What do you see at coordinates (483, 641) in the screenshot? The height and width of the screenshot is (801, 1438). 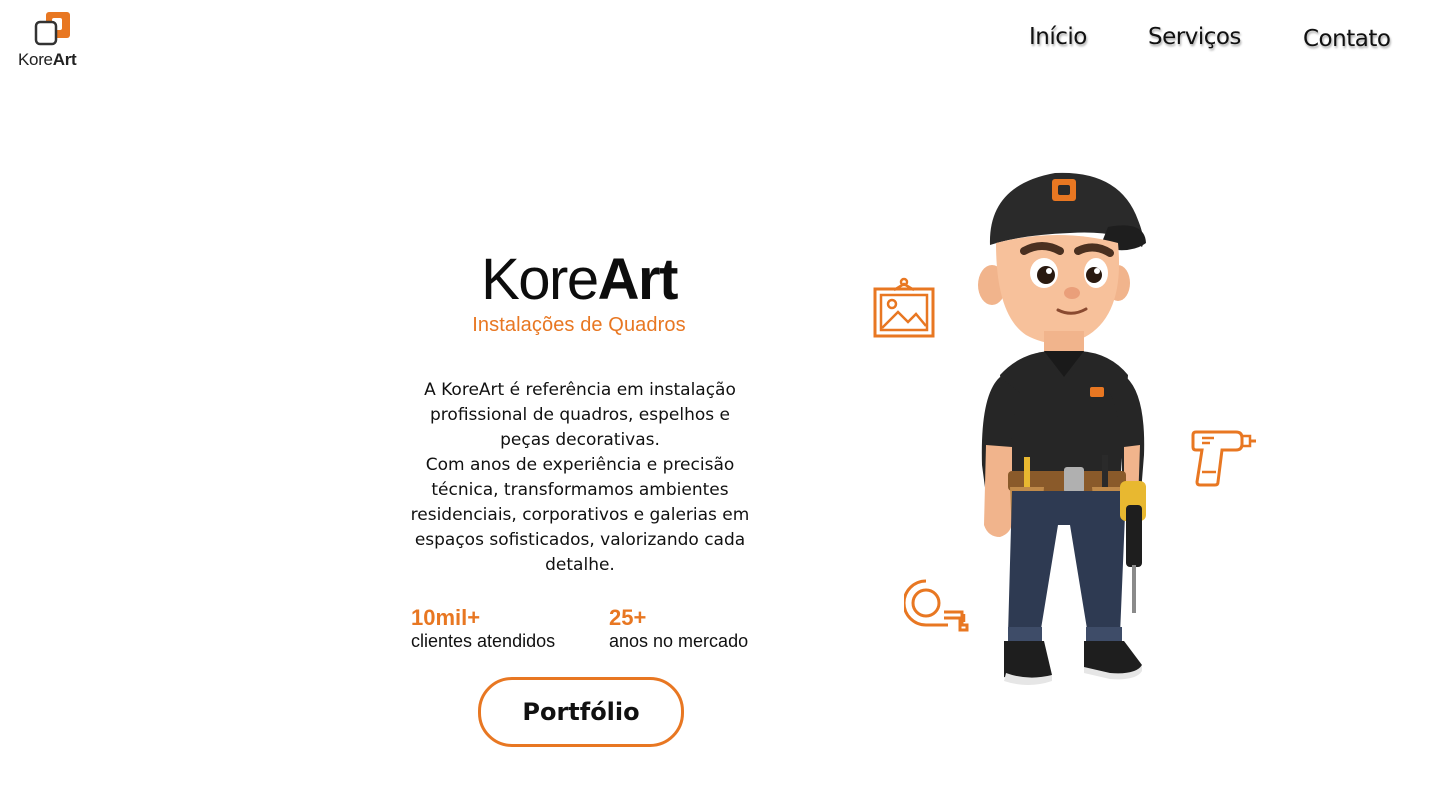 I see `stat-label: clientes atendidos` at bounding box center [483, 641].